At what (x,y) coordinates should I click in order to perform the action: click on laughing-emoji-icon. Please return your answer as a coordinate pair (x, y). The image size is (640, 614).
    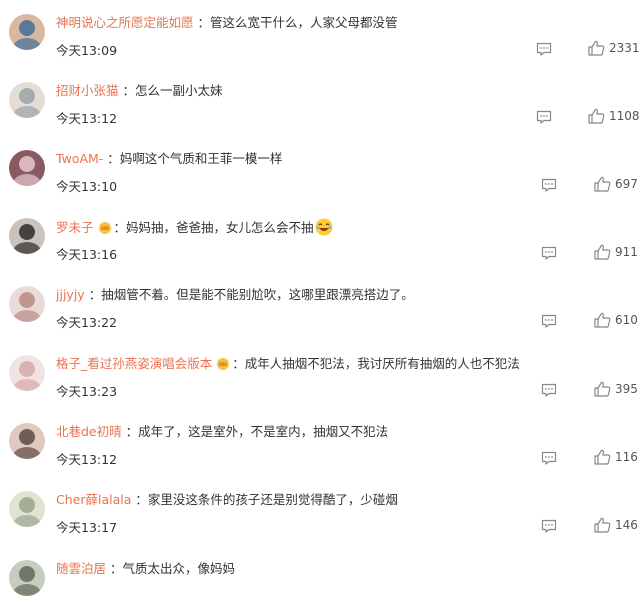
    Looking at the image, I should click on (324, 227).